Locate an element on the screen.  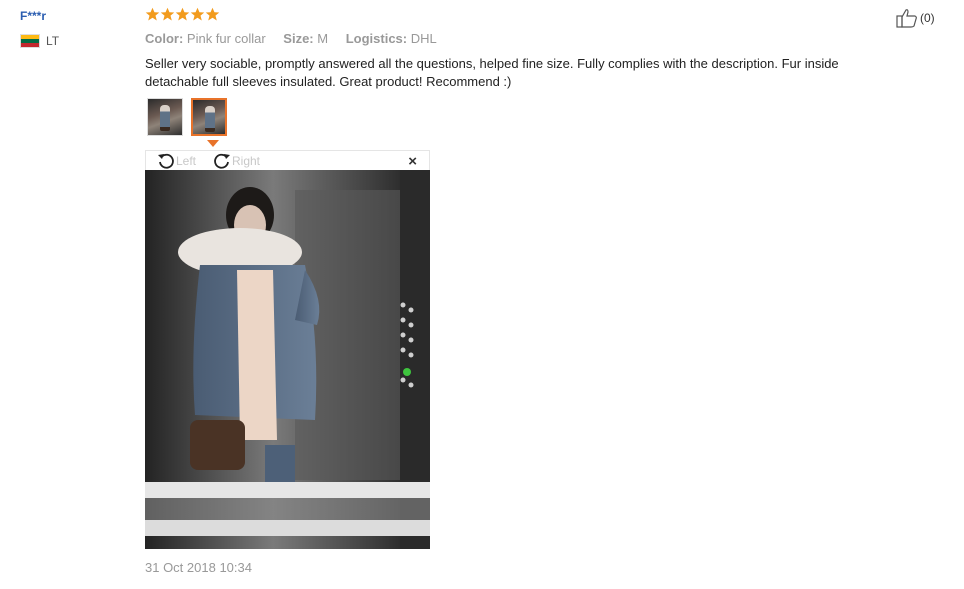
rotate-right-button: Right is located at coordinates (236, 161).